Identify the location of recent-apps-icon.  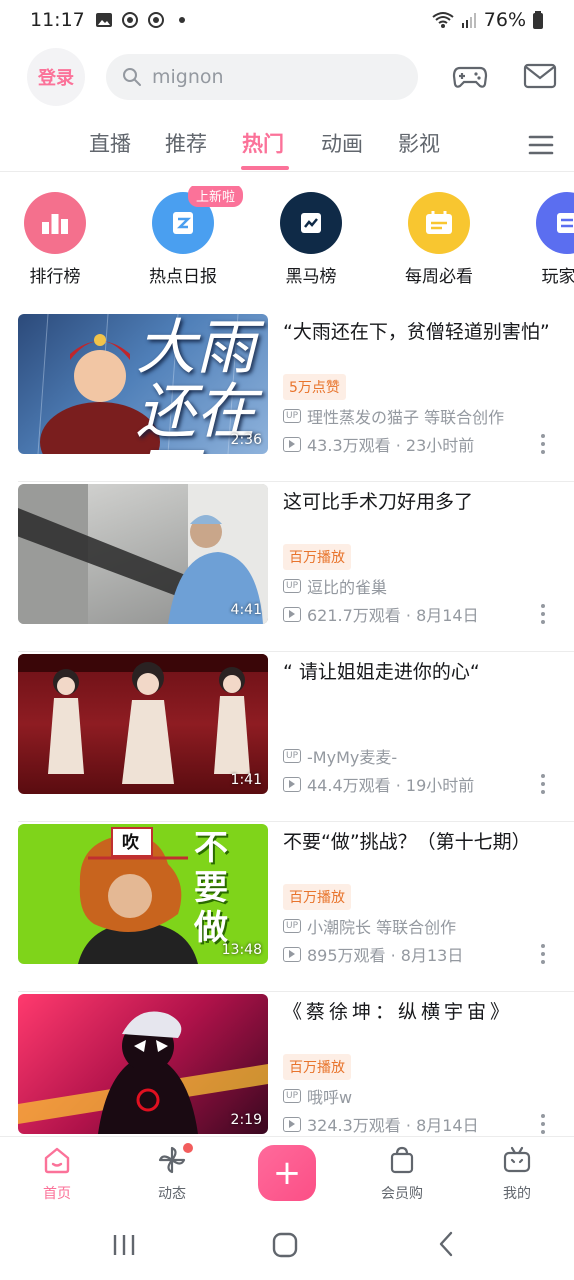
(124, 1245).